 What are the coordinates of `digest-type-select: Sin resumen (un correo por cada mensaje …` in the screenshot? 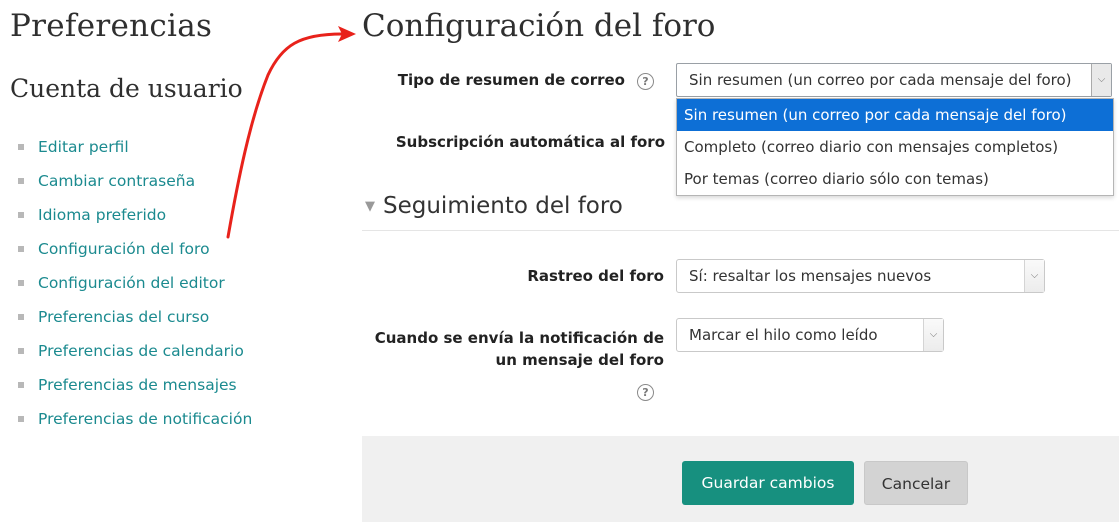 It's located at (894, 80).